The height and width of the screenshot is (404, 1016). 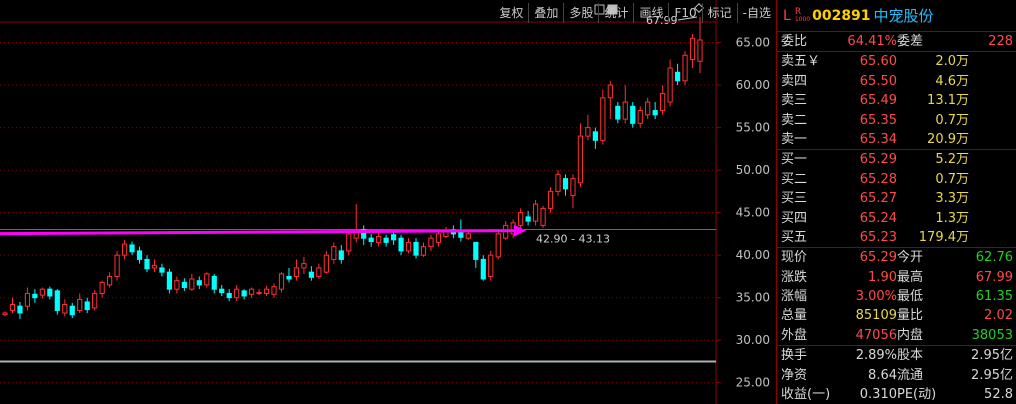 What do you see at coordinates (794, 316) in the screenshot?
I see `quote-label-1: 总量` at bounding box center [794, 316].